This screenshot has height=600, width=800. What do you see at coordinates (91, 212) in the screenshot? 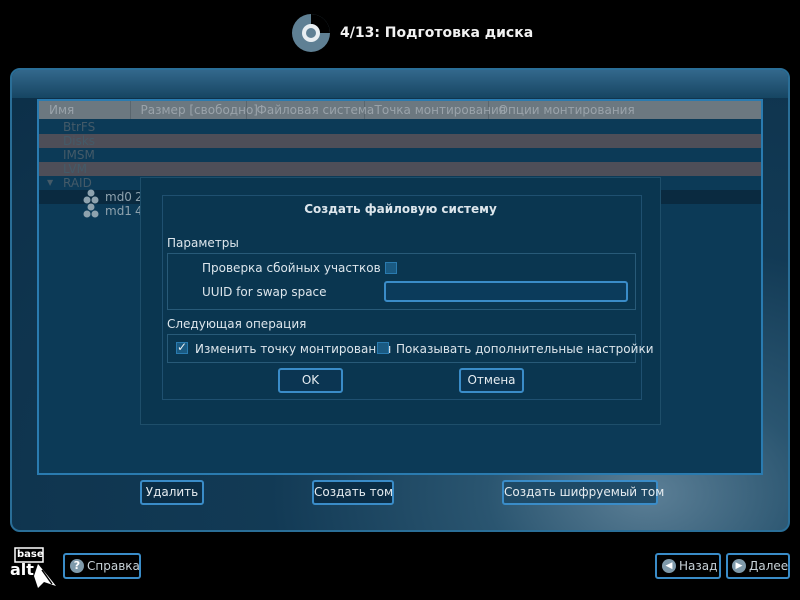
I see `raid-device-icon` at bounding box center [91, 212].